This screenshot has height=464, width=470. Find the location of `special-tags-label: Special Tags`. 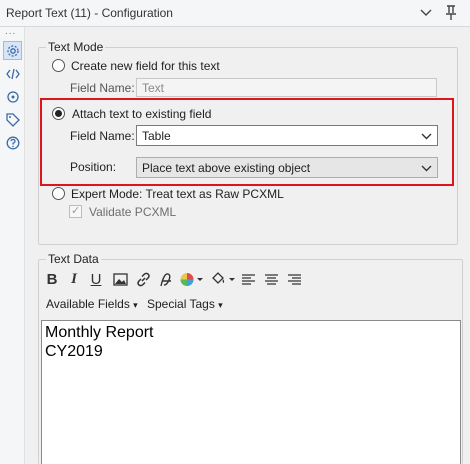

special-tags-label: Special Tags is located at coordinates (181, 304).